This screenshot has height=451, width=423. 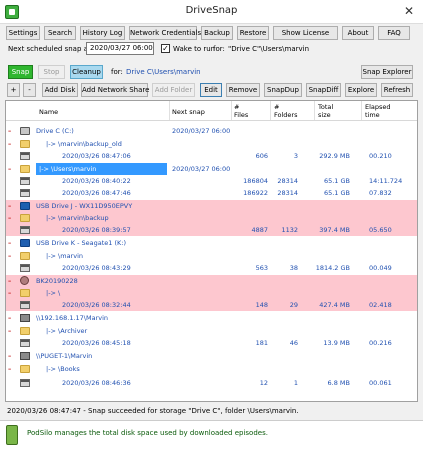 What do you see at coordinates (211, 218) in the screenshot?
I see `folder-row: – |-> \marvin\backup` at bounding box center [211, 218].